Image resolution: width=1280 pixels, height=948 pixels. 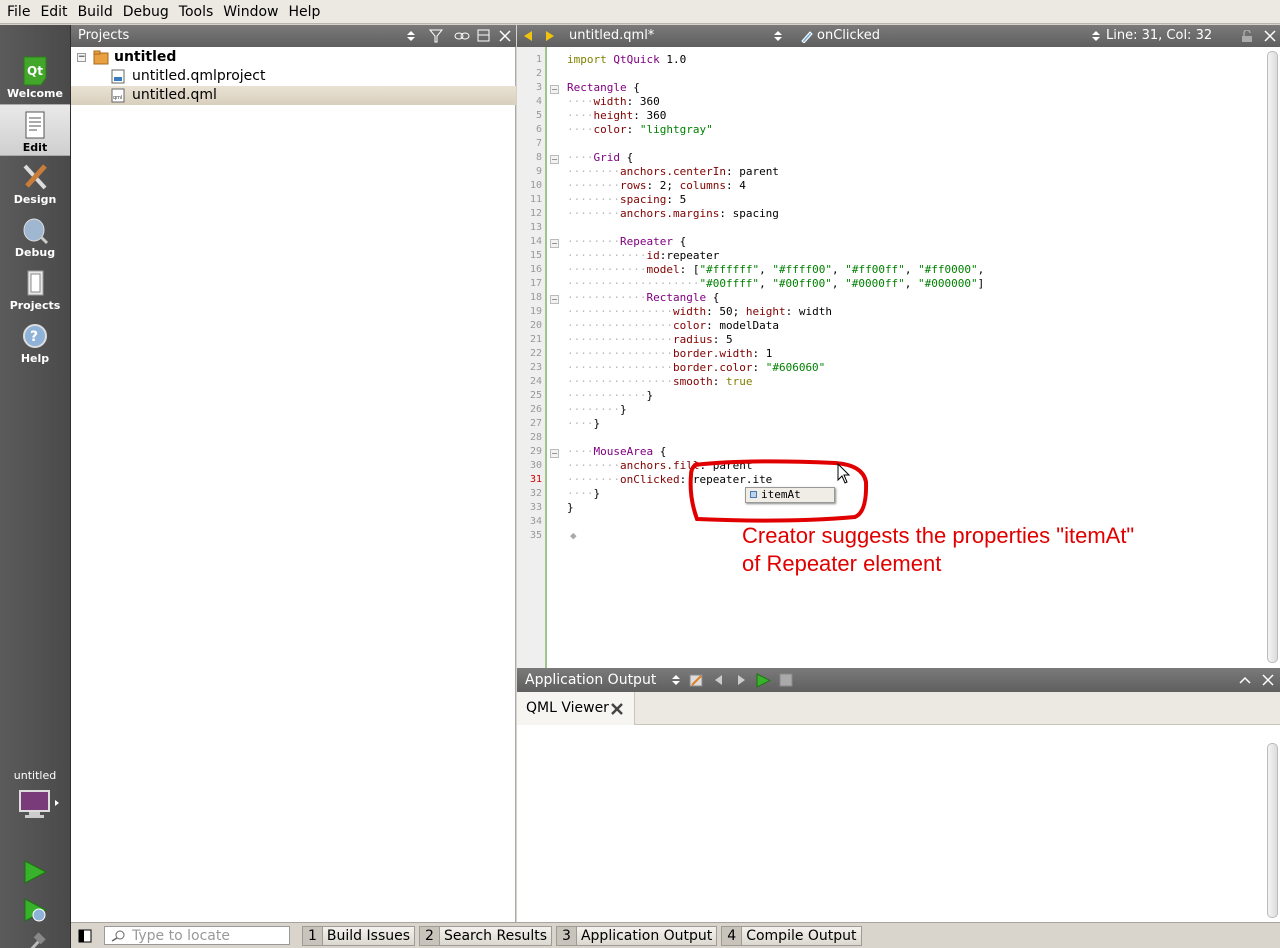 I want to click on code-line: ················width: 50; height: width, so click(x=699, y=311).